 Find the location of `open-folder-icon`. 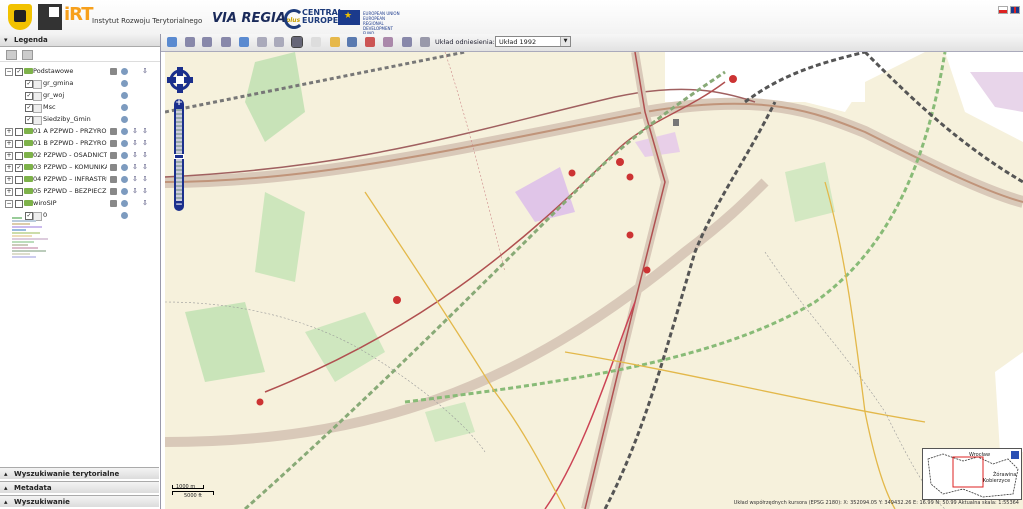

open-folder-icon is located at coordinates (335, 42).